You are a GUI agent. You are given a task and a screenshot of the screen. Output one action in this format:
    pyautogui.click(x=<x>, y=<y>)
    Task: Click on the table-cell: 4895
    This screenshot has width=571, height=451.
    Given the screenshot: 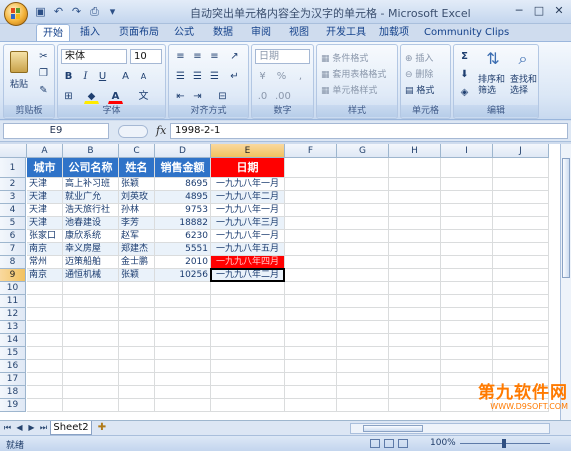 What is the action you would take?
    pyautogui.click(x=183, y=197)
    